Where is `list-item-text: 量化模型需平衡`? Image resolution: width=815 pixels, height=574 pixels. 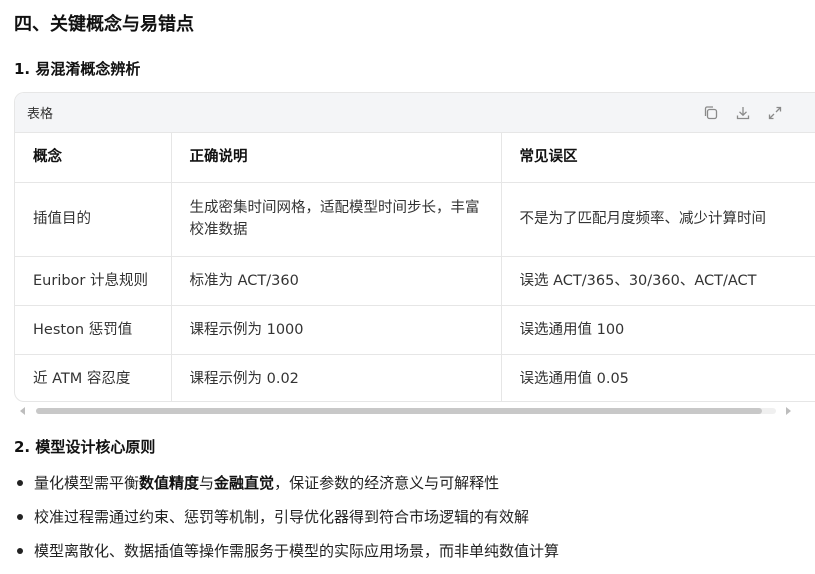
list-item-text: 量化模型需平衡 is located at coordinates (87, 483).